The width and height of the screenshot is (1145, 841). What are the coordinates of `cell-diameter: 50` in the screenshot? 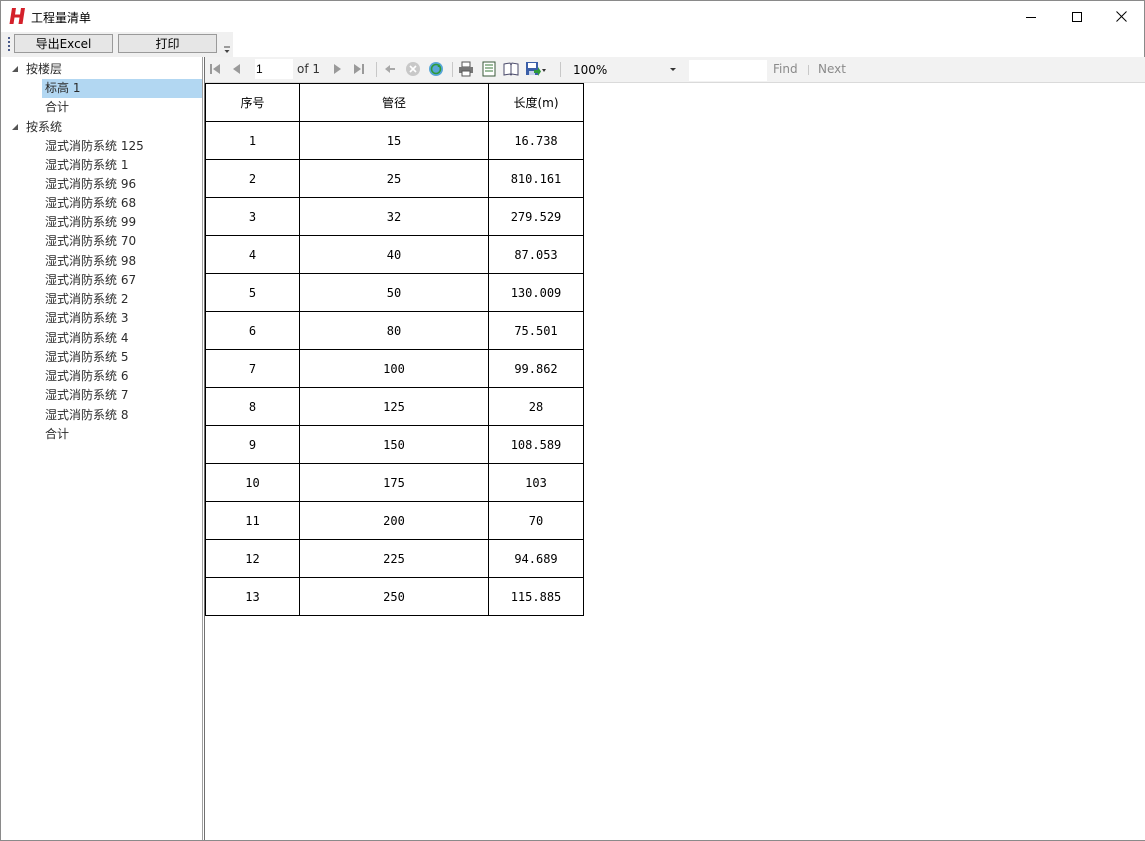 It's located at (394, 292).